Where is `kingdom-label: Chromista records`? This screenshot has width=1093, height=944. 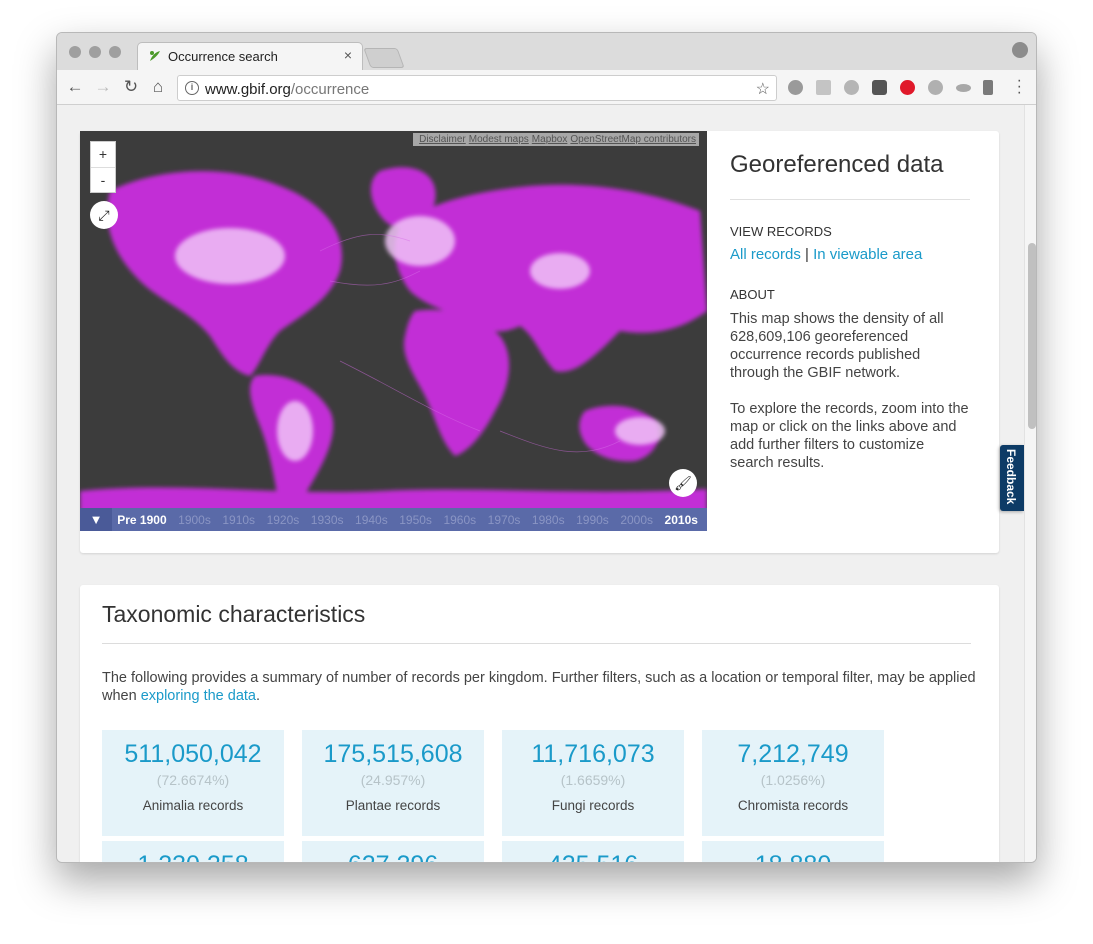 kingdom-label: Chromista records is located at coordinates (793, 805).